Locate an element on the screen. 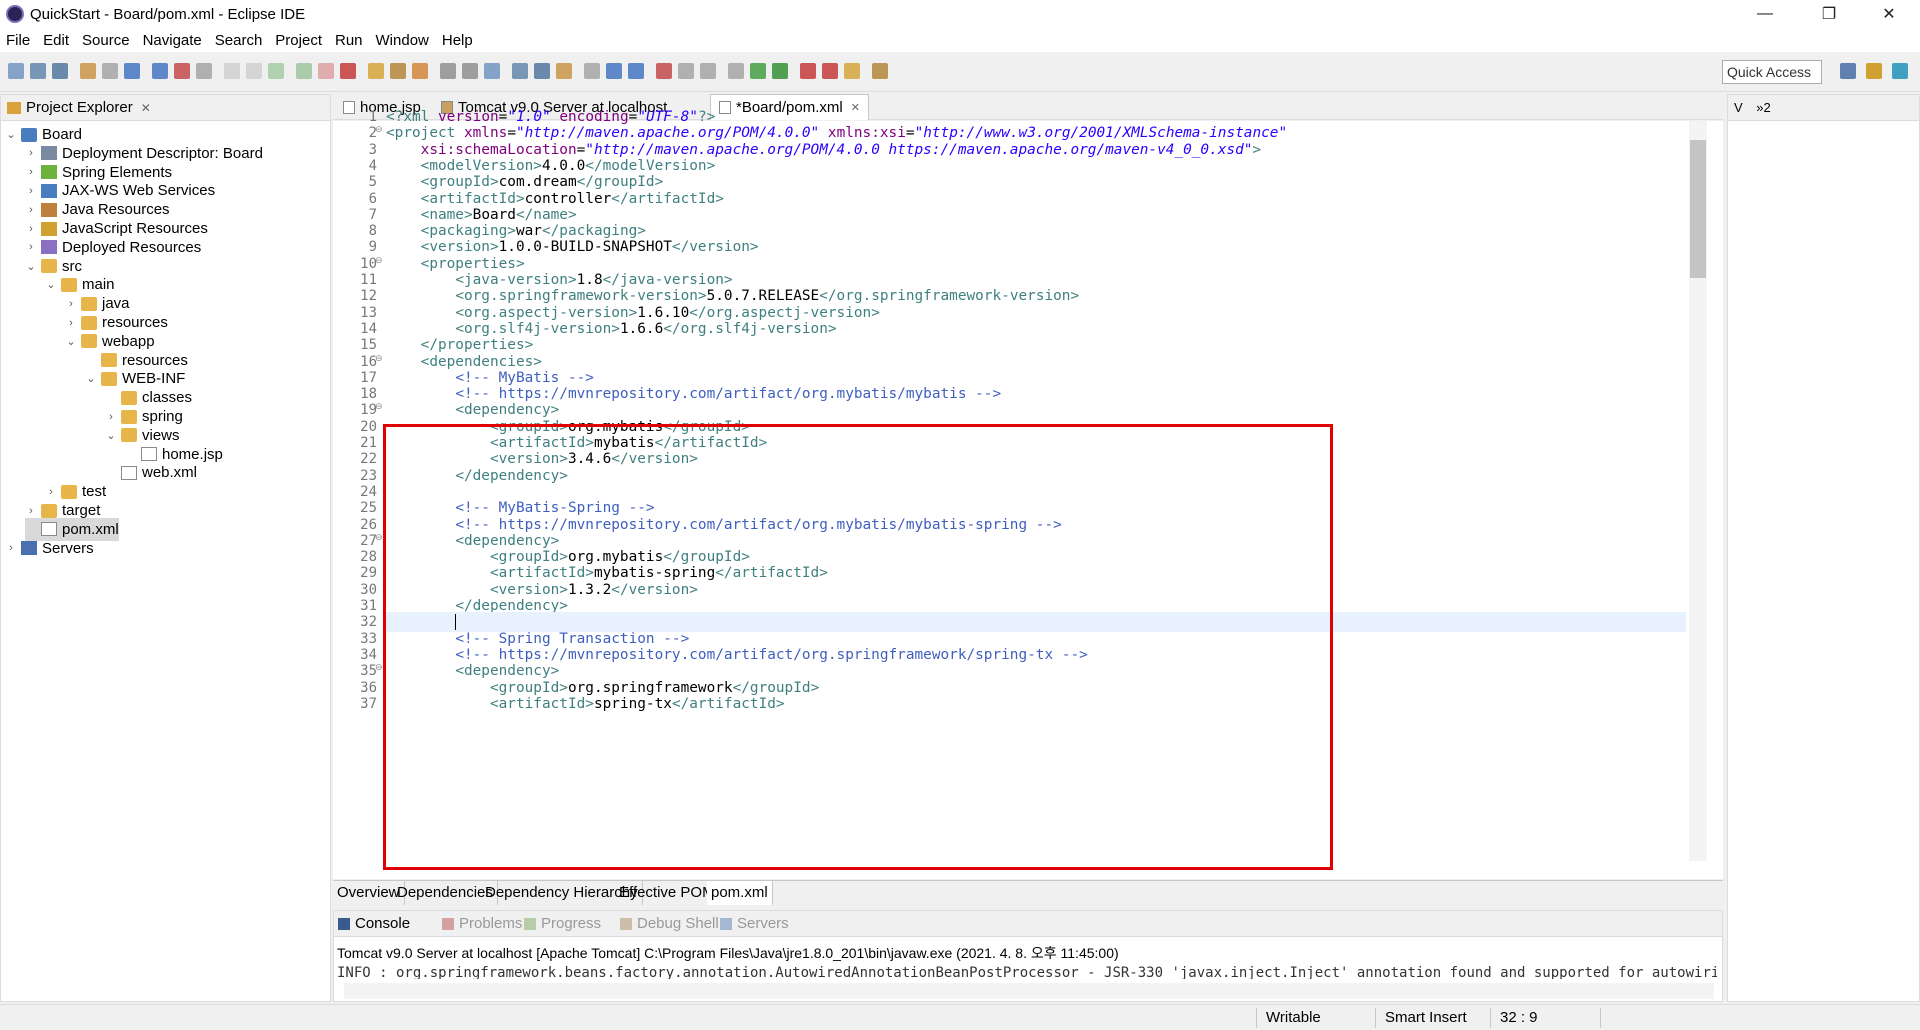 The width and height of the screenshot is (1920, 1030). tree-item-label: java is located at coordinates (116, 304).